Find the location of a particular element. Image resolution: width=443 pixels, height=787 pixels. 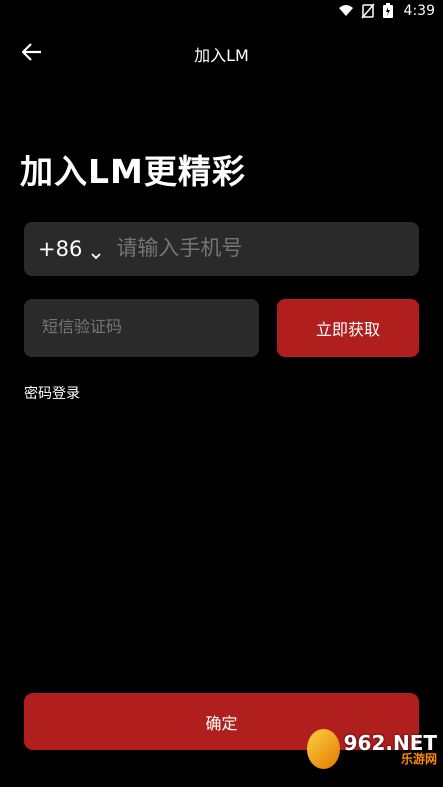

status-bar: 4:39 is located at coordinates (221, 12).